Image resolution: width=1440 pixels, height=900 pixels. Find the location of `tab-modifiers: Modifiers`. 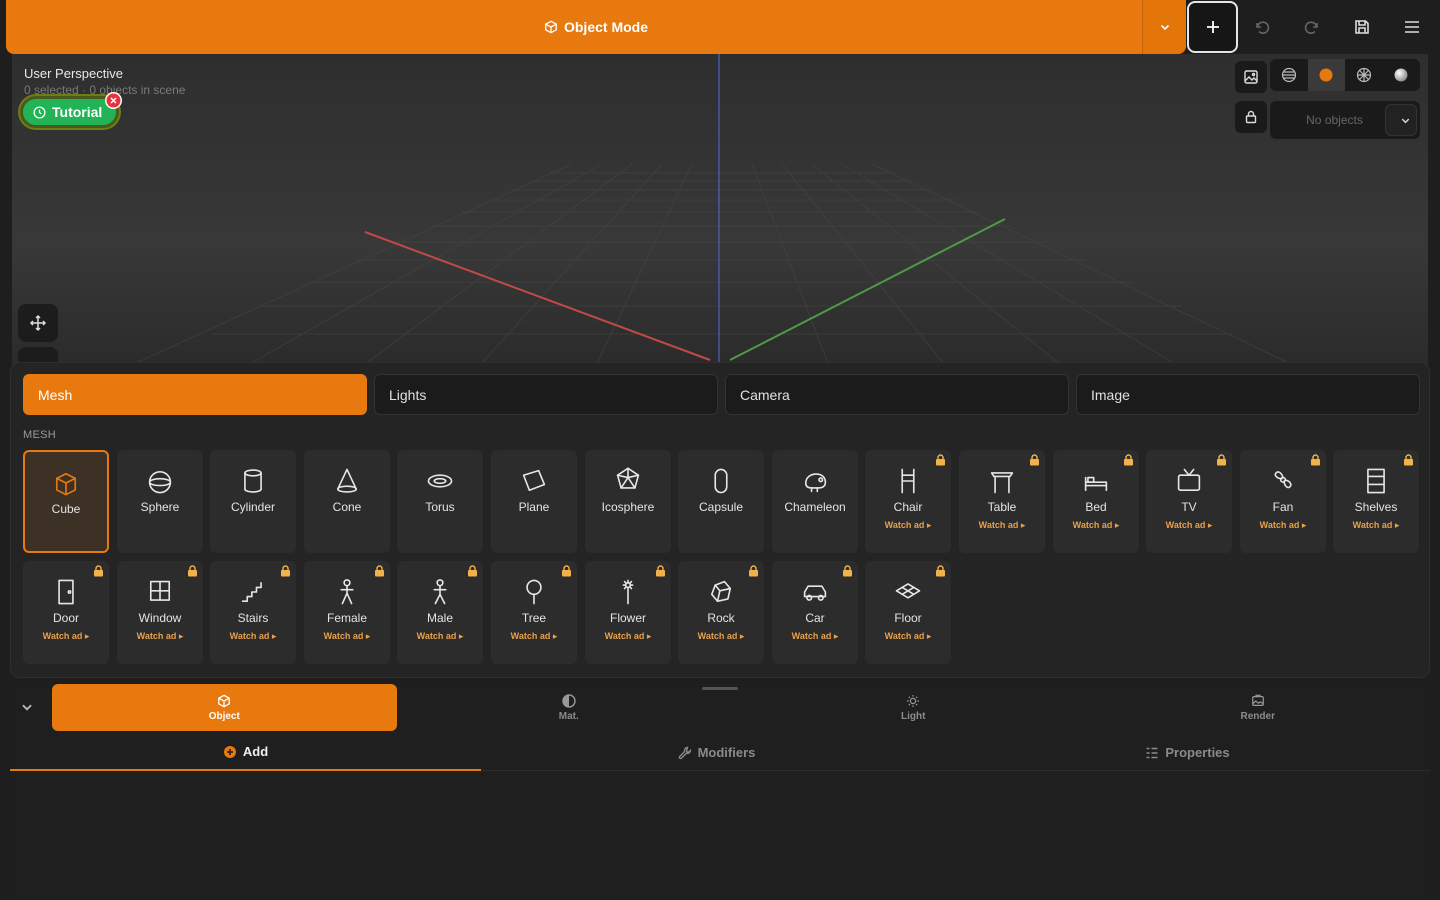

tab-modifiers: Modifiers is located at coordinates (716, 752).